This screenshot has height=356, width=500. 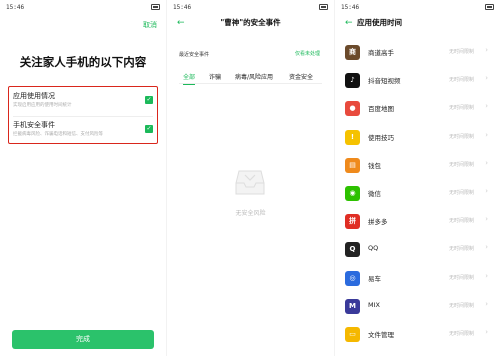 I want to click on app-name: MIX, so click(x=374, y=304).